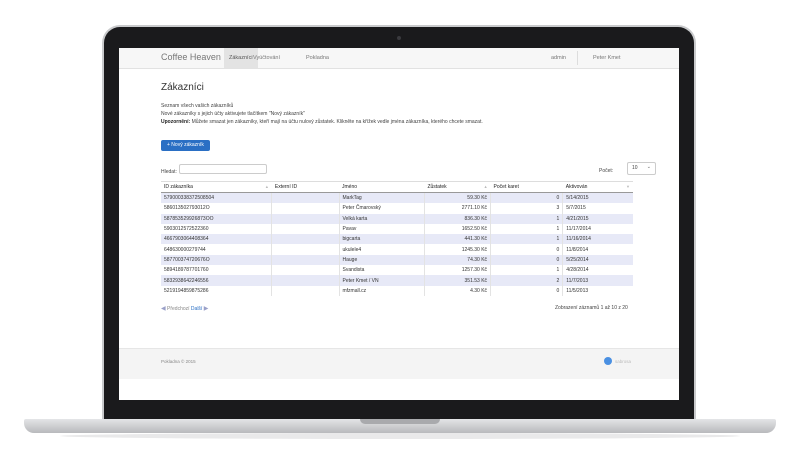 This screenshot has width=800, height=468. Describe the element at coordinates (197, 106) in the screenshot. I see `description-line-1: Seznam všech vašich zákazníků` at that location.